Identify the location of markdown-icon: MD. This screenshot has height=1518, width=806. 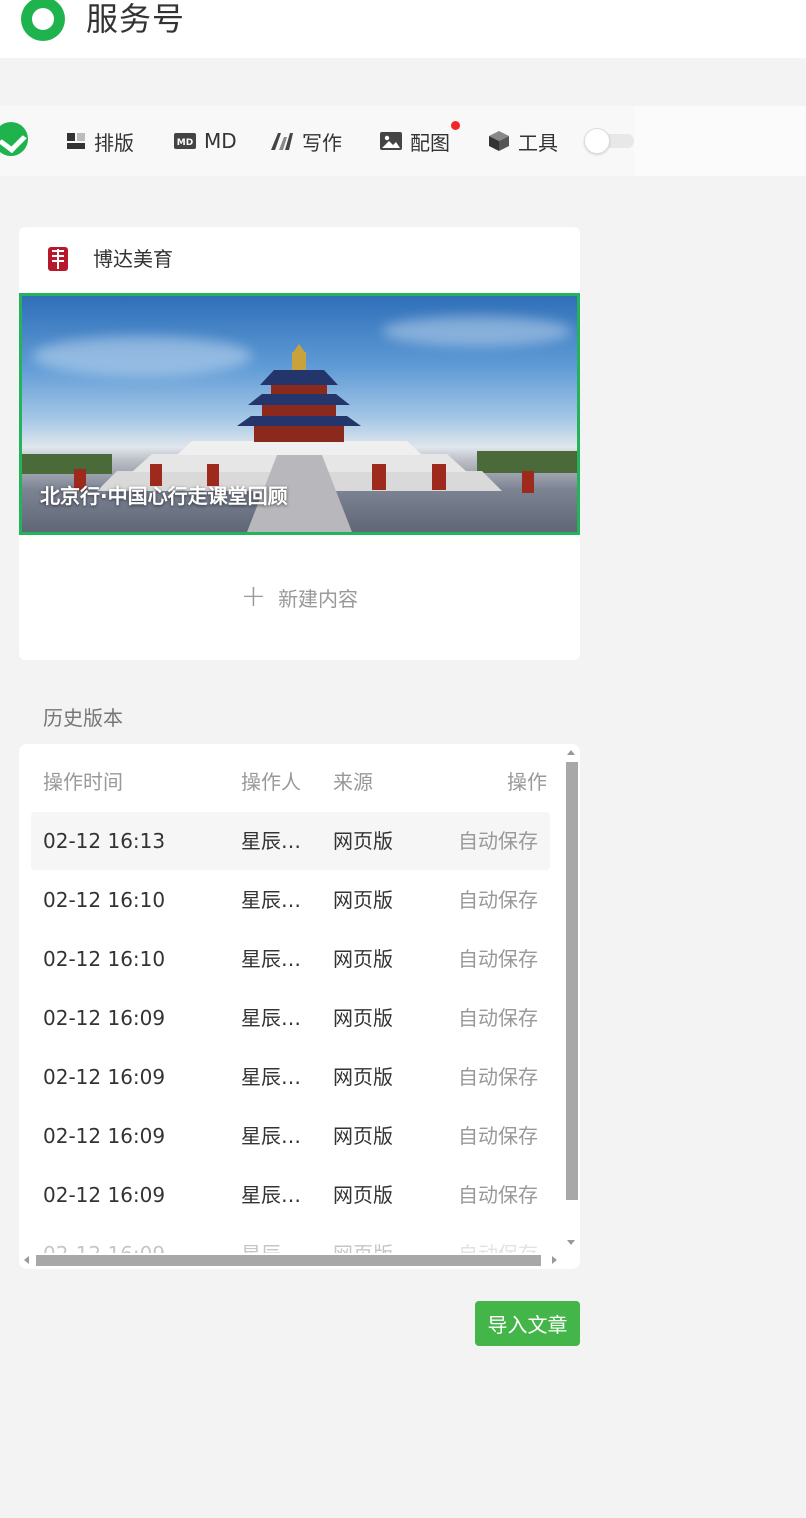
(185, 141).